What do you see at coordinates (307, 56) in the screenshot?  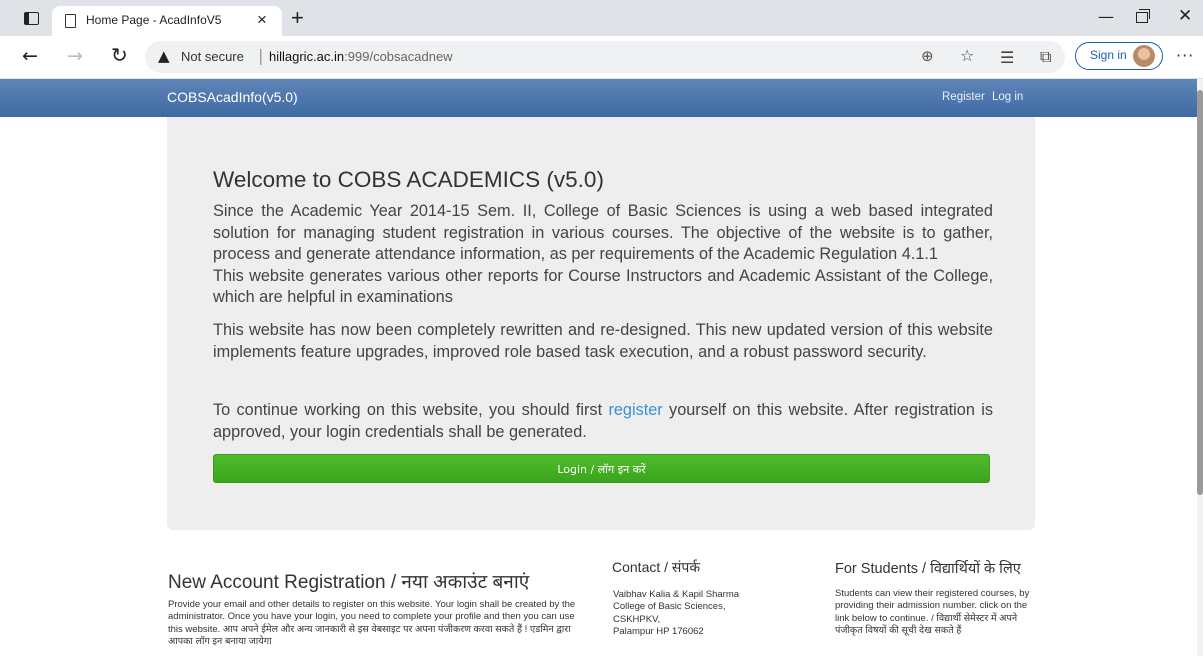 I see `url-host: hillagric.ac.in` at bounding box center [307, 56].